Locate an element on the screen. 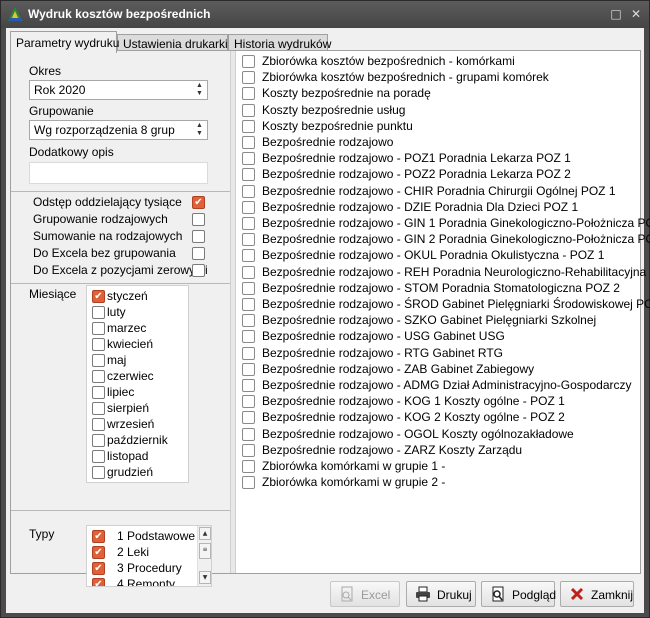 The height and width of the screenshot is (618, 650). types-scrollbar: ▲ ≡ ▼ is located at coordinates (204, 556).